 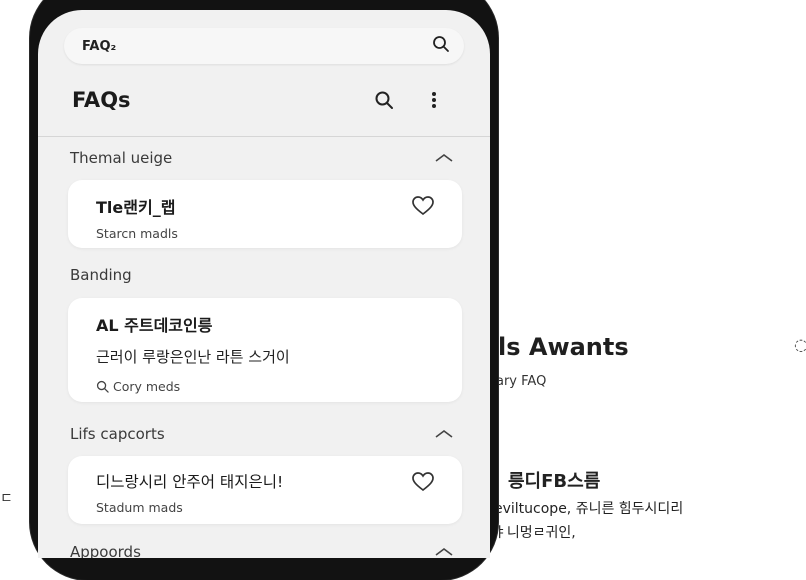 I want to click on faq-card-title: Tle랜키_랩, so click(x=136, y=207).